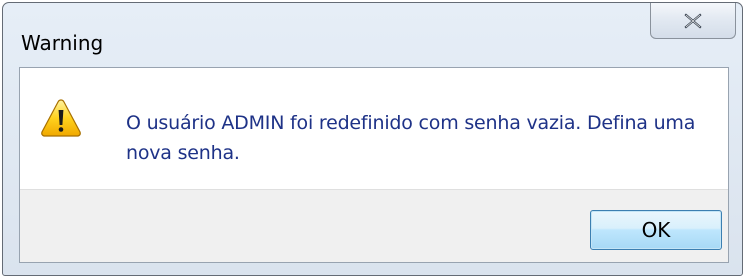 The height and width of the screenshot is (280, 747). What do you see at coordinates (656, 230) in the screenshot?
I see `ok-button: OK` at bounding box center [656, 230].